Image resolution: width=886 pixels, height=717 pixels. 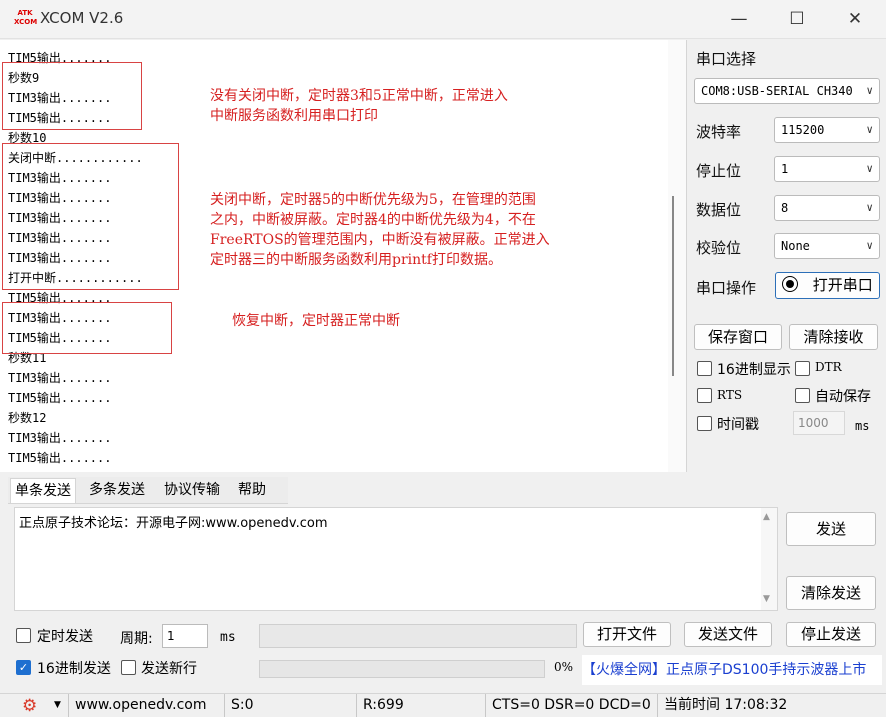 I want to click on data-bits-label: 数据位, so click(x=719, y=210).